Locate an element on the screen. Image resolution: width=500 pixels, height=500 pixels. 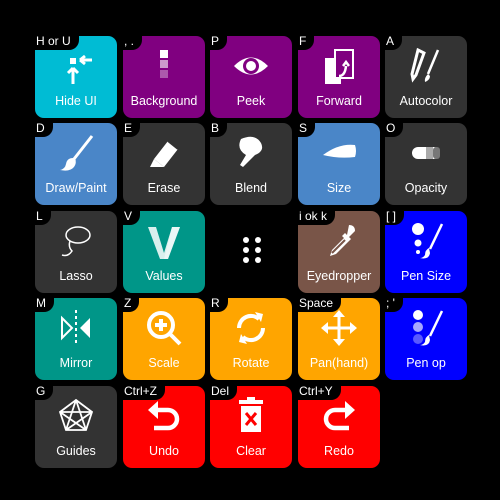
shortcut-badge: i ok k is located at coordinates (315, 216).